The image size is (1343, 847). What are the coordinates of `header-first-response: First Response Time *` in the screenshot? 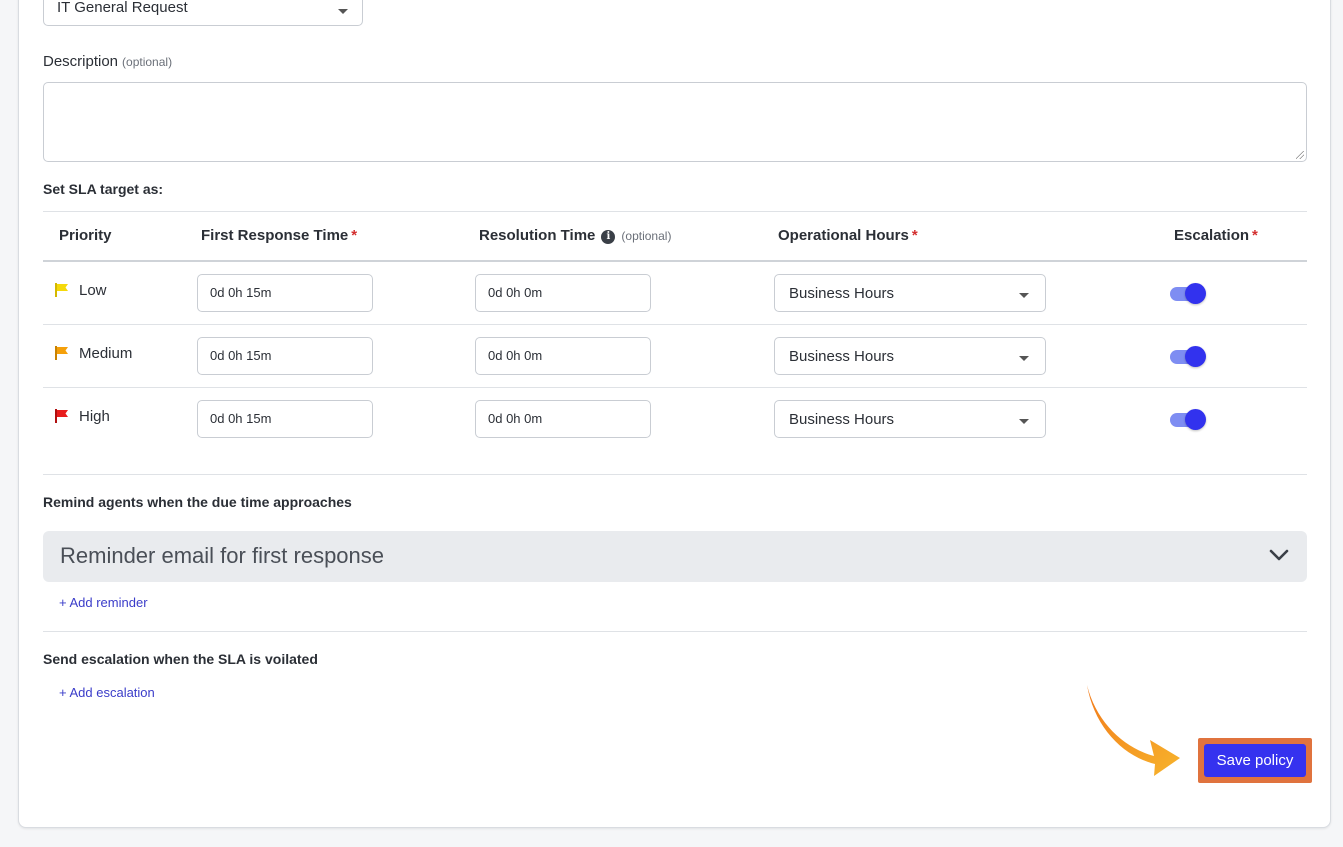 It's located at (279, 235).